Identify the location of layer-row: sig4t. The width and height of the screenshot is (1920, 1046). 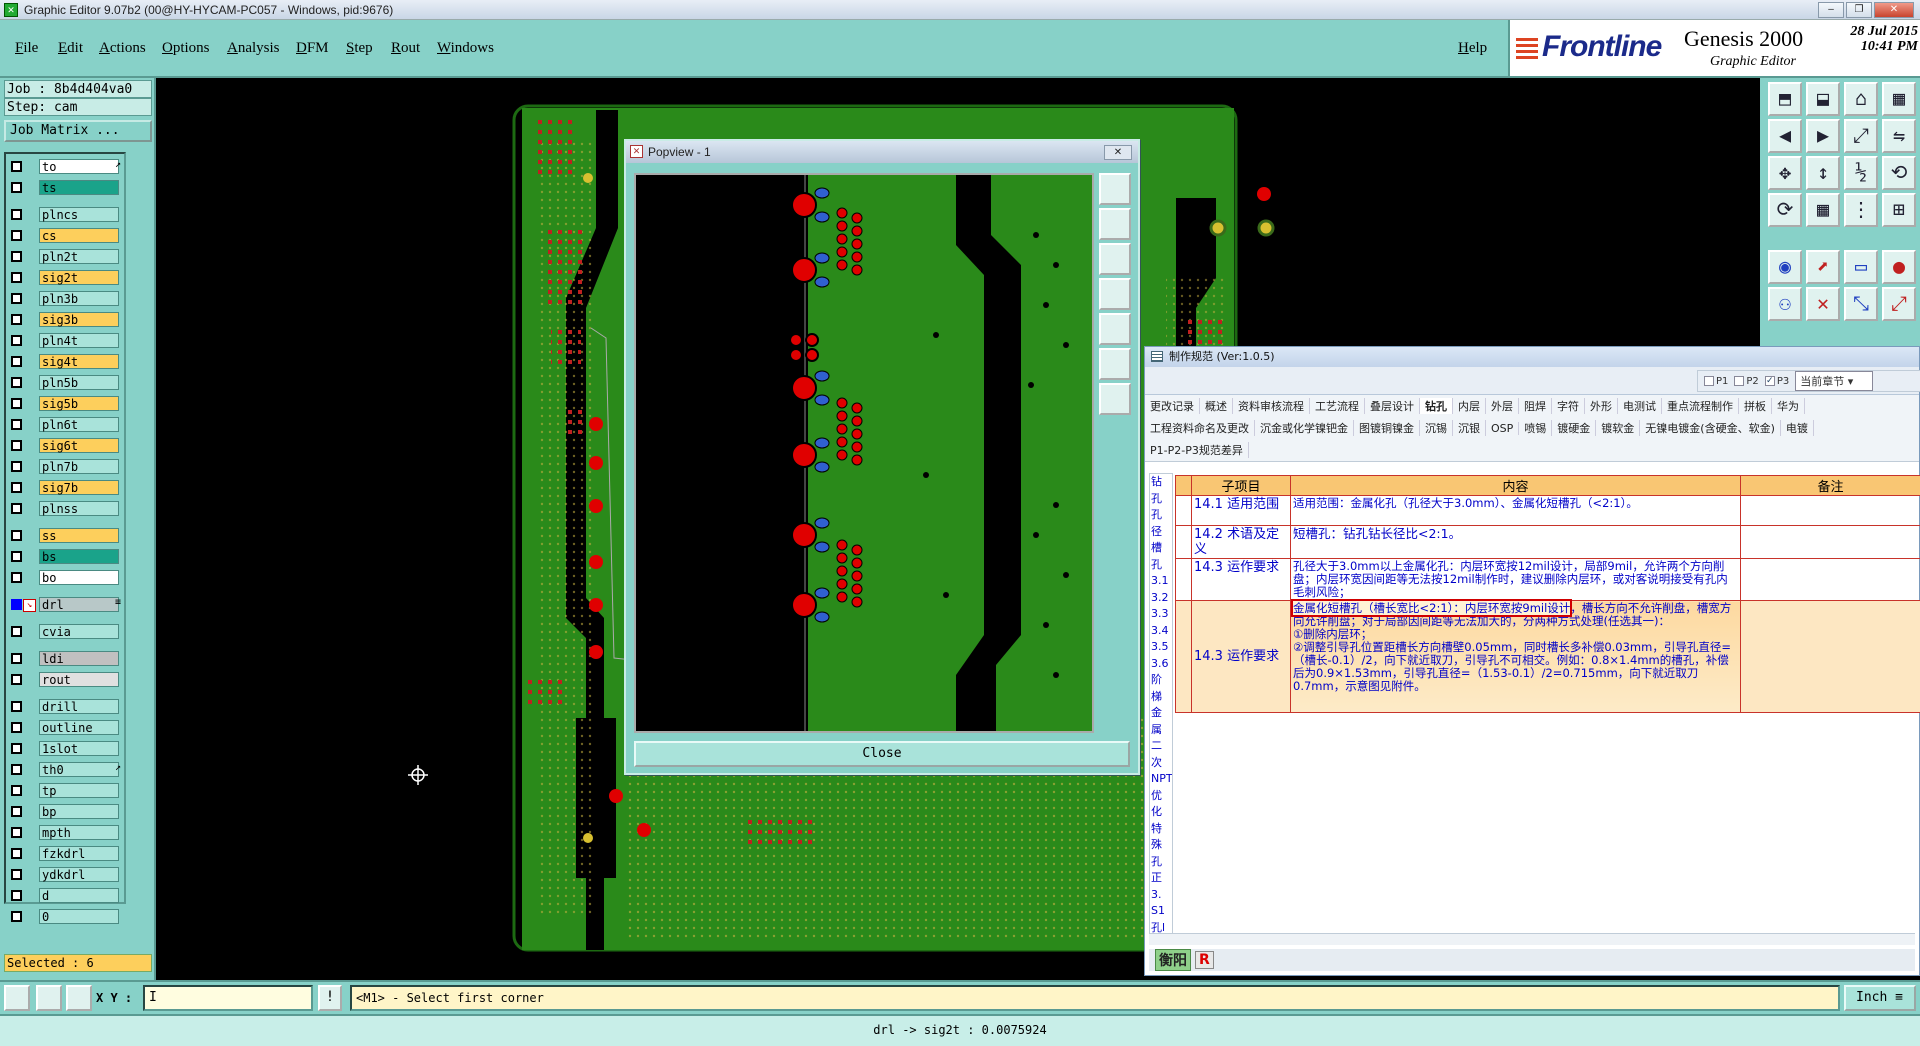
(65, 361).